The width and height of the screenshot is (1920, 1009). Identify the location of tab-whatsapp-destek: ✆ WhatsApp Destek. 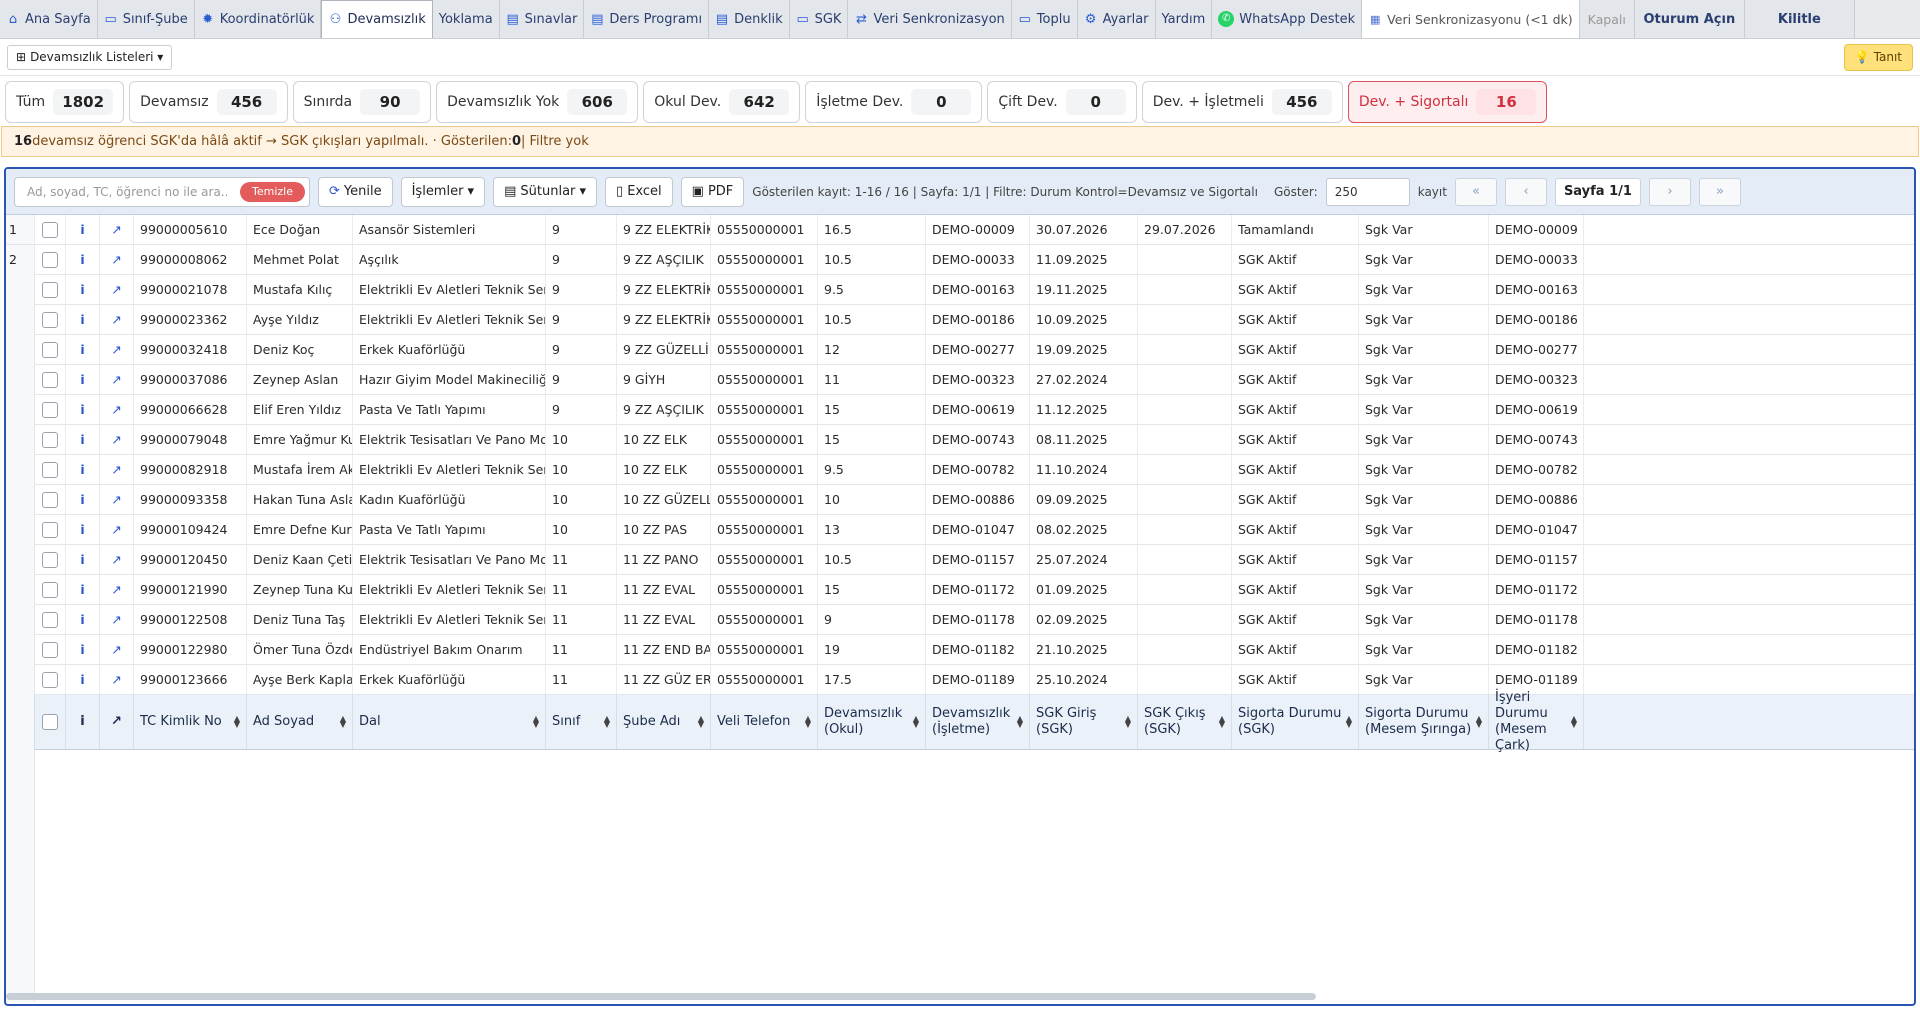
(1287, 19).